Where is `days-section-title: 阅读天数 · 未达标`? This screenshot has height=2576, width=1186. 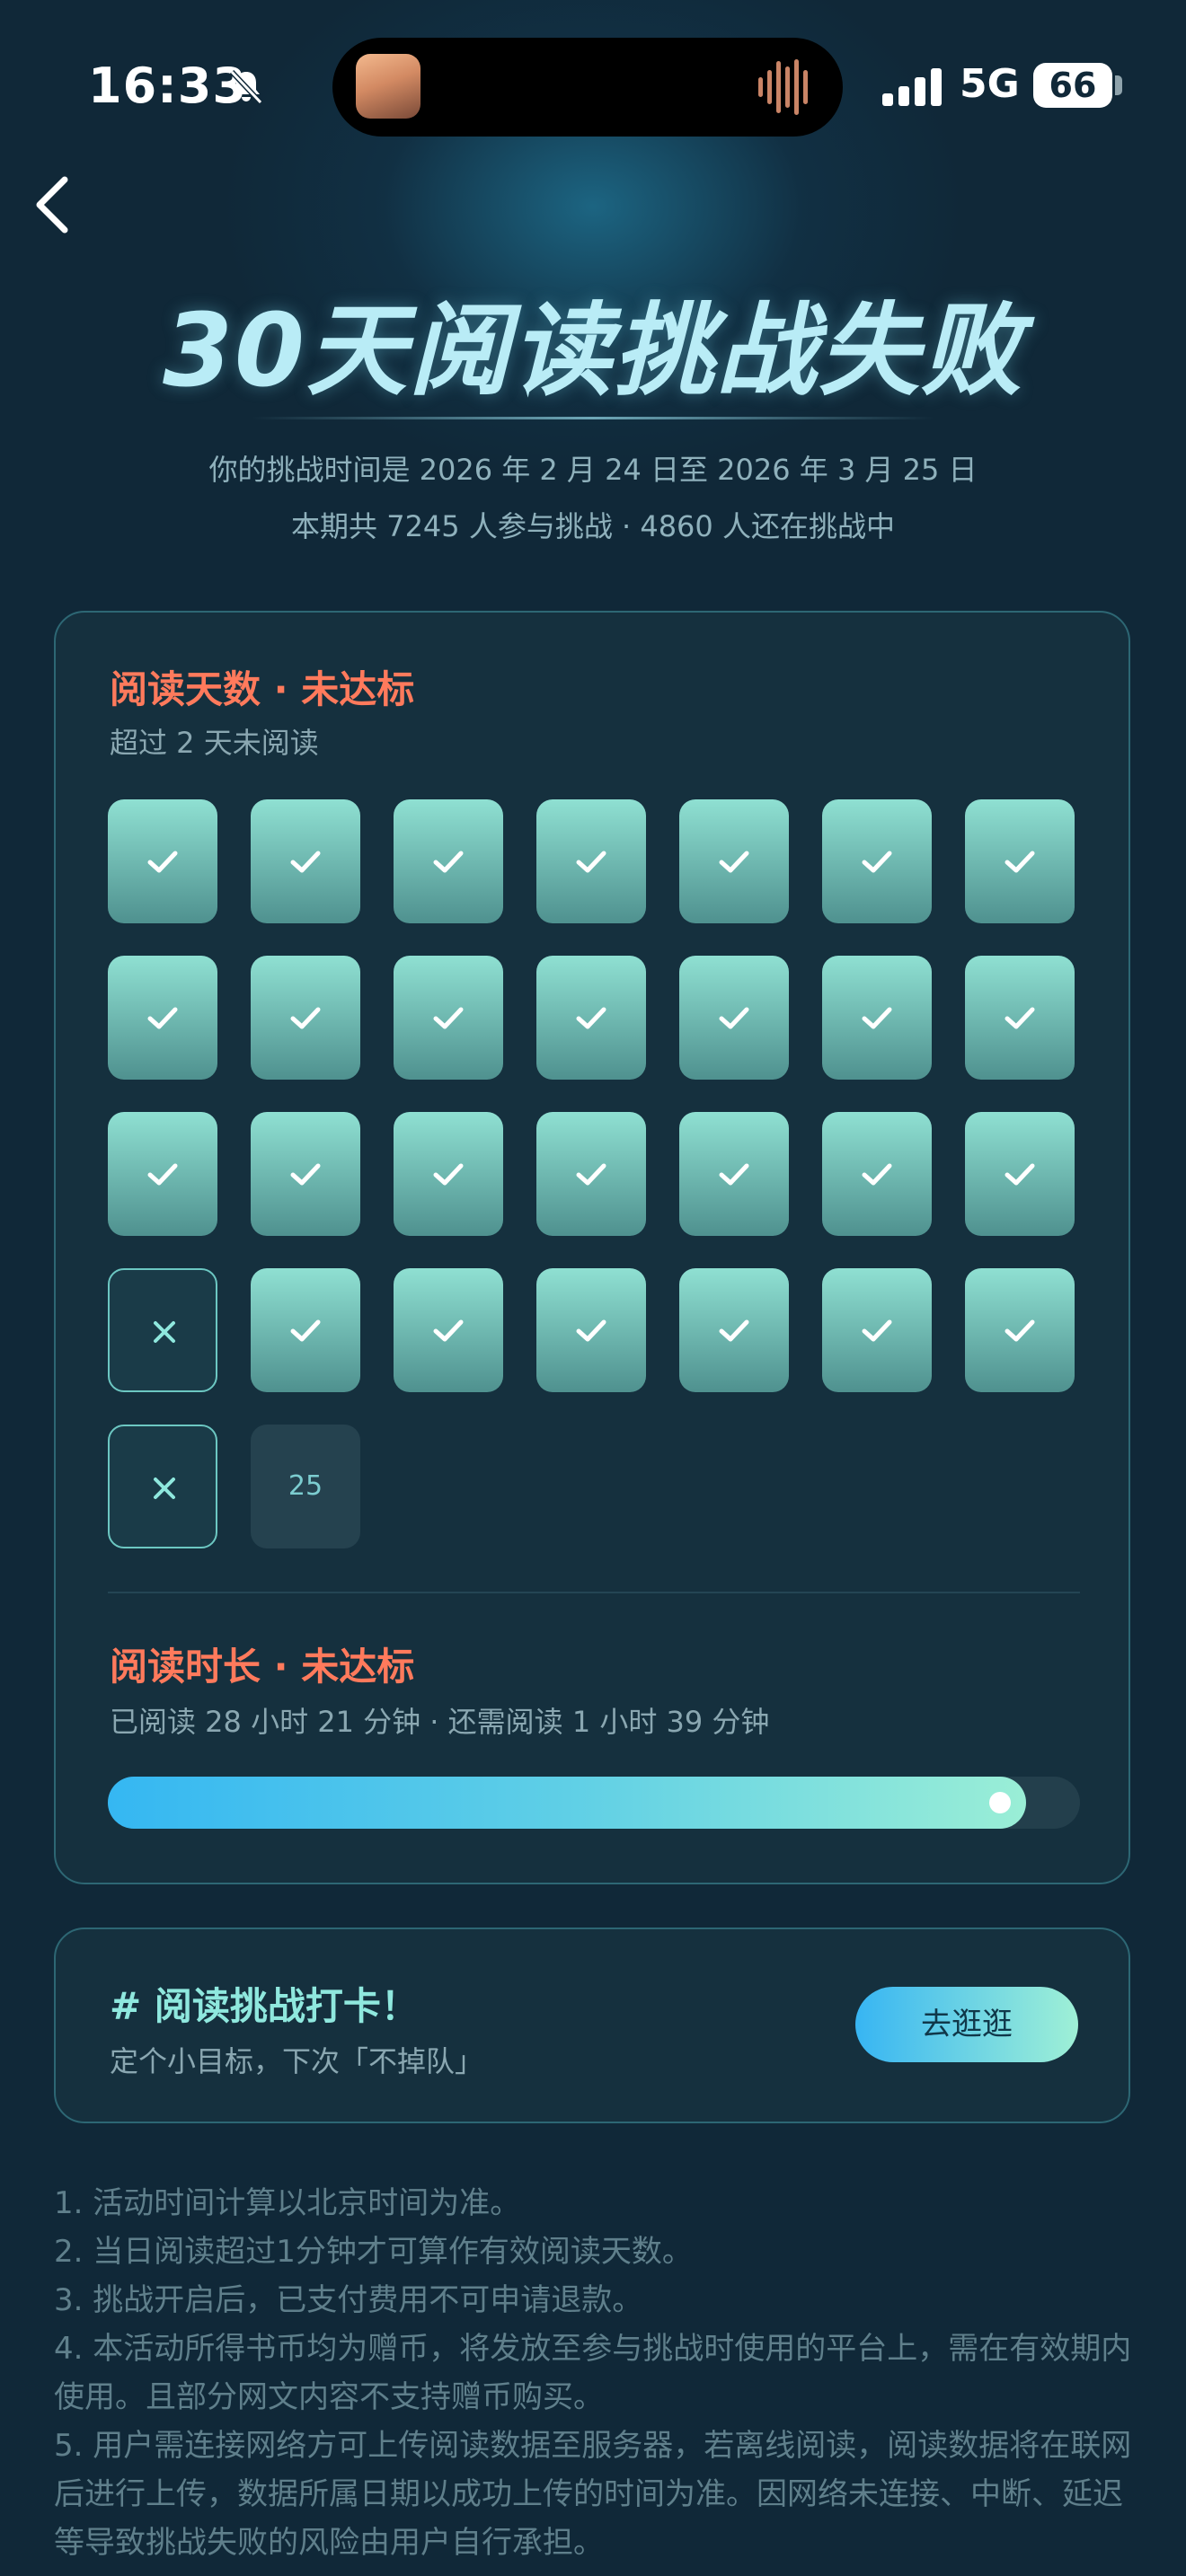 days-section-title: 阅读天数 · 未达标 is located at coordinates (262, 689).